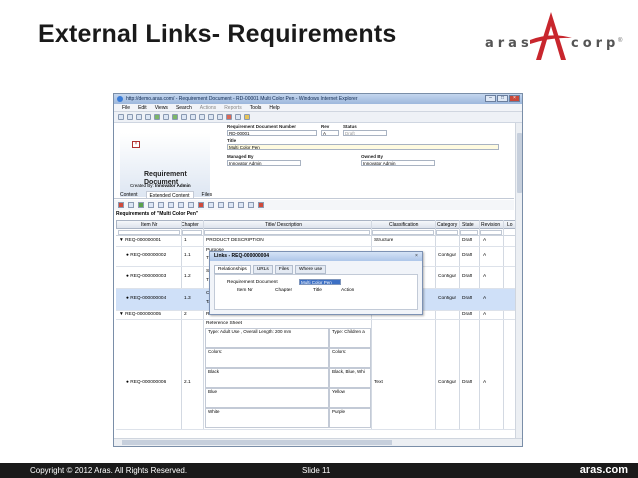  Describe the element at coordinates (416, 256) in the screenshot. I see `popup-close-button: ×` at that location.